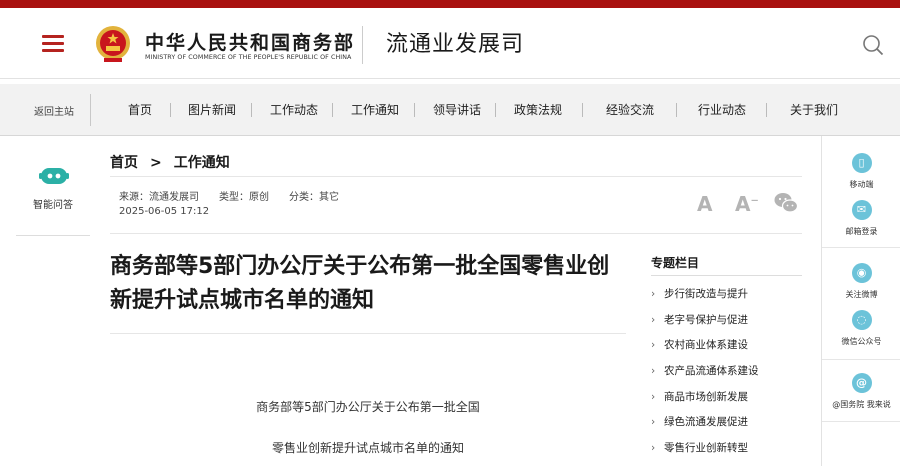 The width and height of the screenshot is (900, 466). Describe the element at coordinates (814, 109) in the screenshot. I see `nav-item-about-us: 关于我们` at that location.